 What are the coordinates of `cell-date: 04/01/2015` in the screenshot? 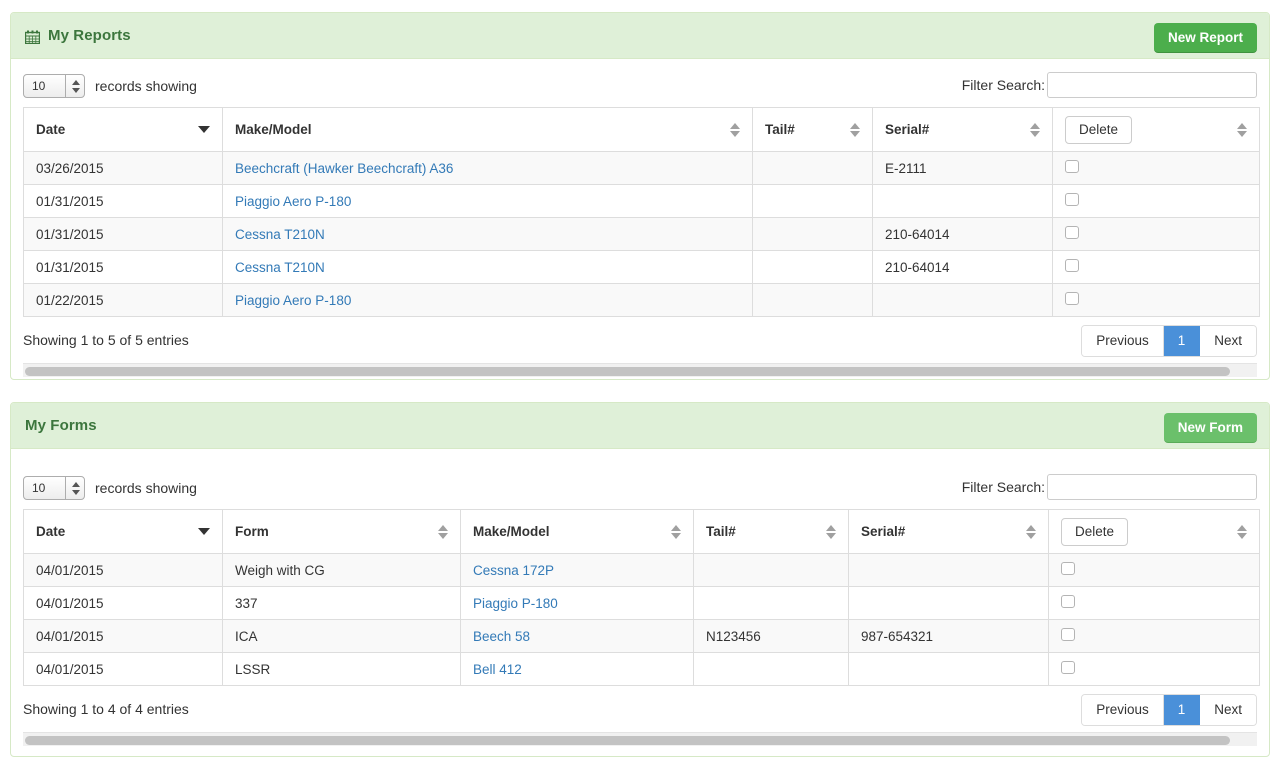 It's located at (123, 669).